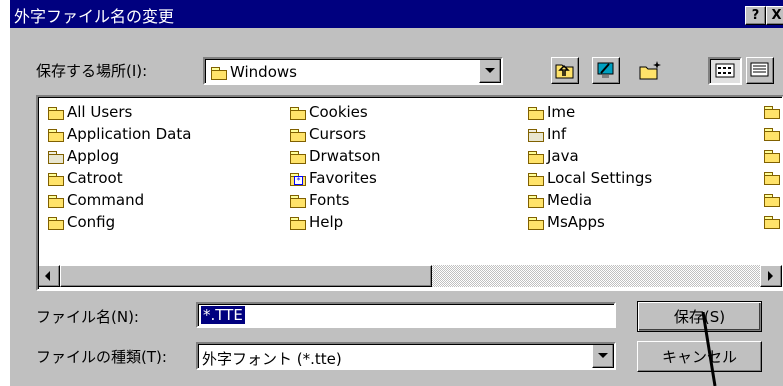  I want to click on filename-value: *.TTE, so click(223, 315).